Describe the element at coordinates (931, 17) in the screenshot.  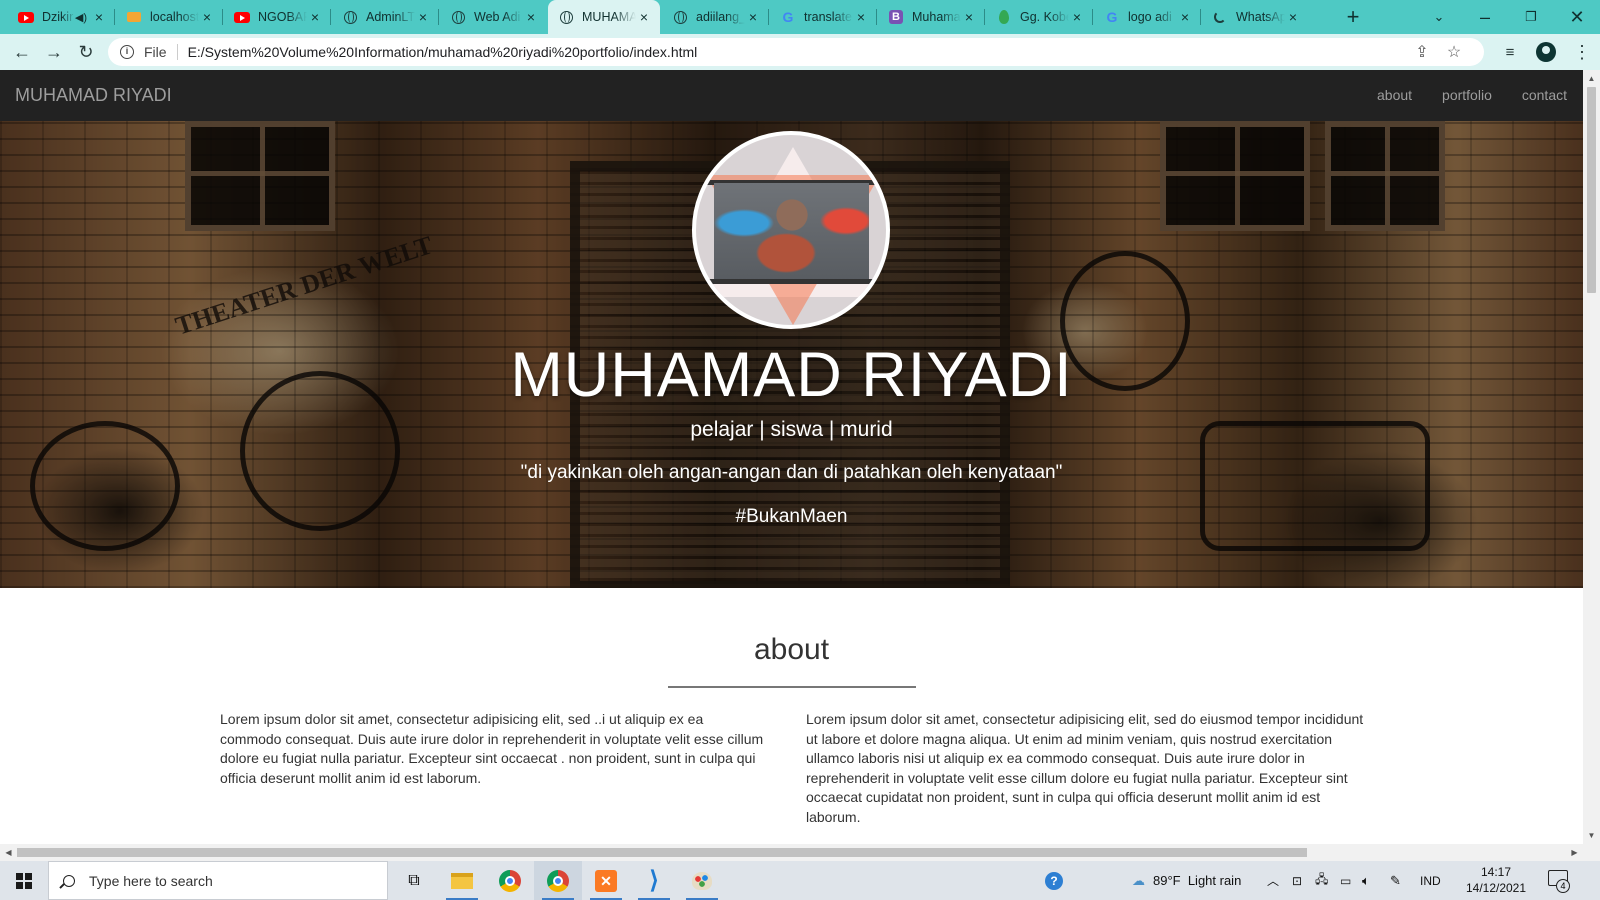
I see `browser-tab: B Muhamad ×` at that location.